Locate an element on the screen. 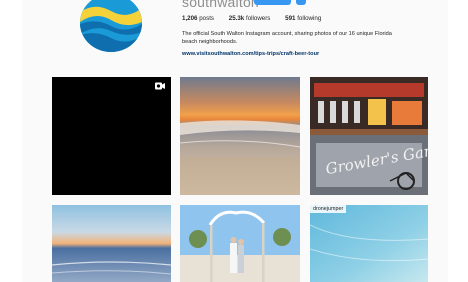  right-margin is located at coordinates (458, 141).